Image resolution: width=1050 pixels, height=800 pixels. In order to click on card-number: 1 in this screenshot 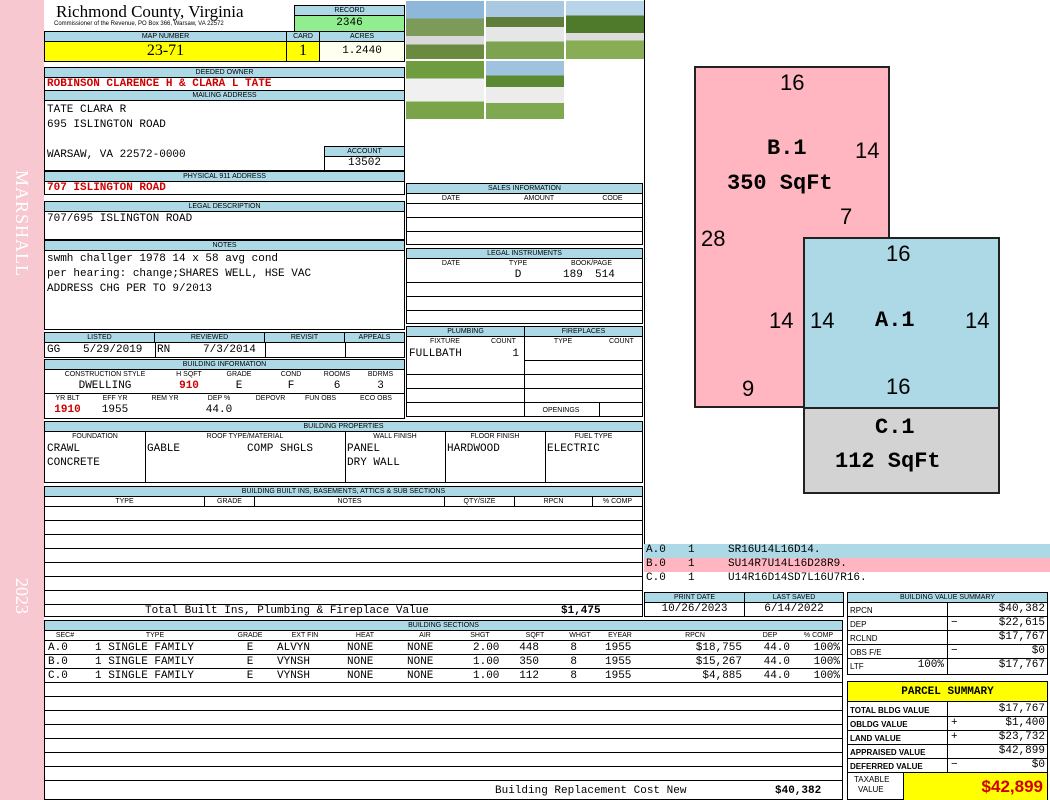, I will do `click(303, 50)`.